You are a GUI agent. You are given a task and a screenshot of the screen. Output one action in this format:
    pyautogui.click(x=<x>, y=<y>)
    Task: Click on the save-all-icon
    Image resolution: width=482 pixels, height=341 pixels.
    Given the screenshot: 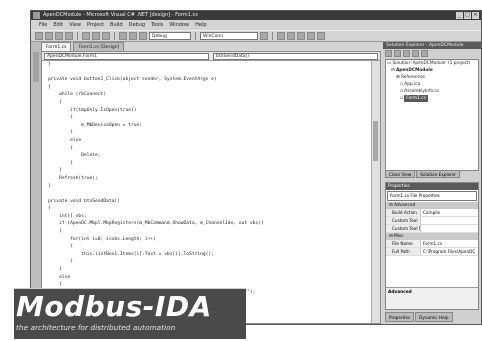 What is the action you would take?
    pyautogui.click(x=69, y=36)
    